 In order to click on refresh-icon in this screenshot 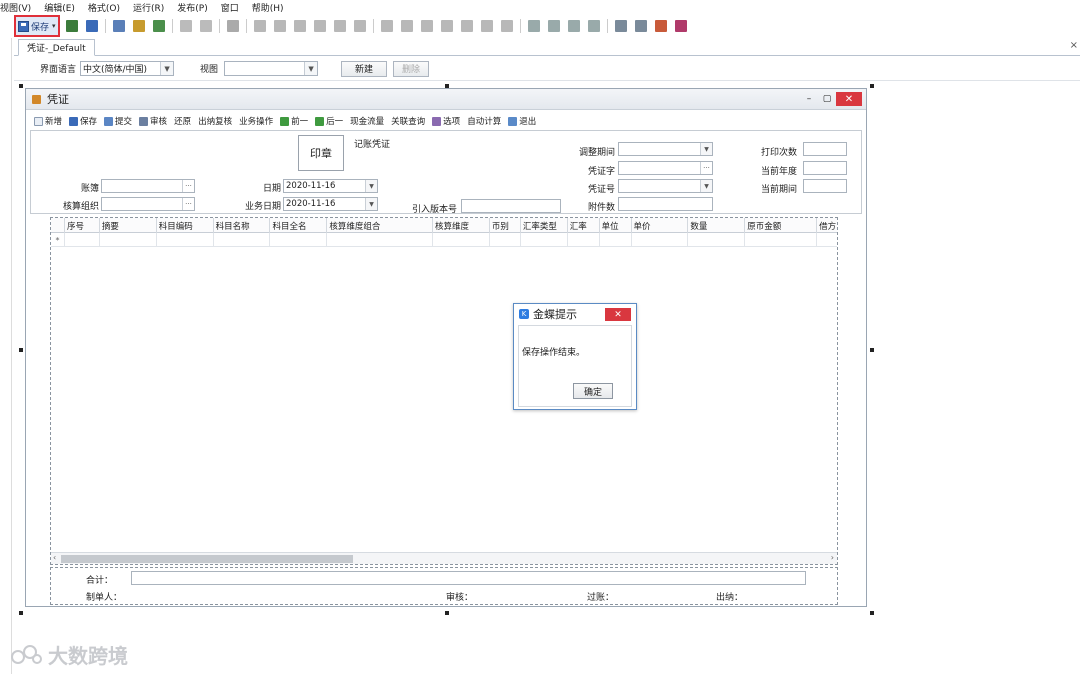, I will do `click(92, 26)`.